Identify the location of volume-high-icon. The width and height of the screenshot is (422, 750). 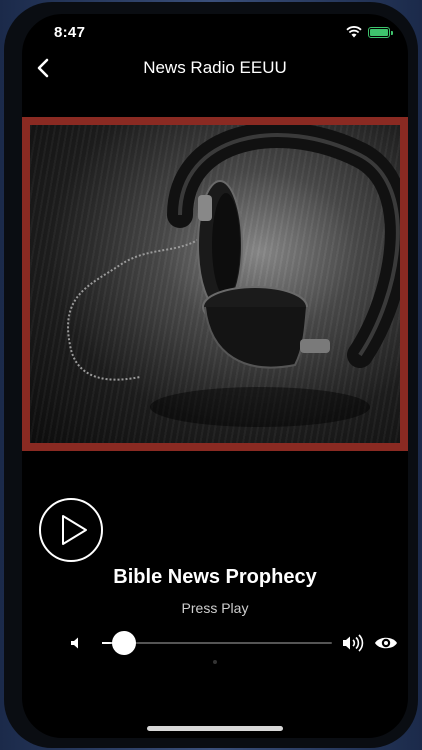
(353, 643).